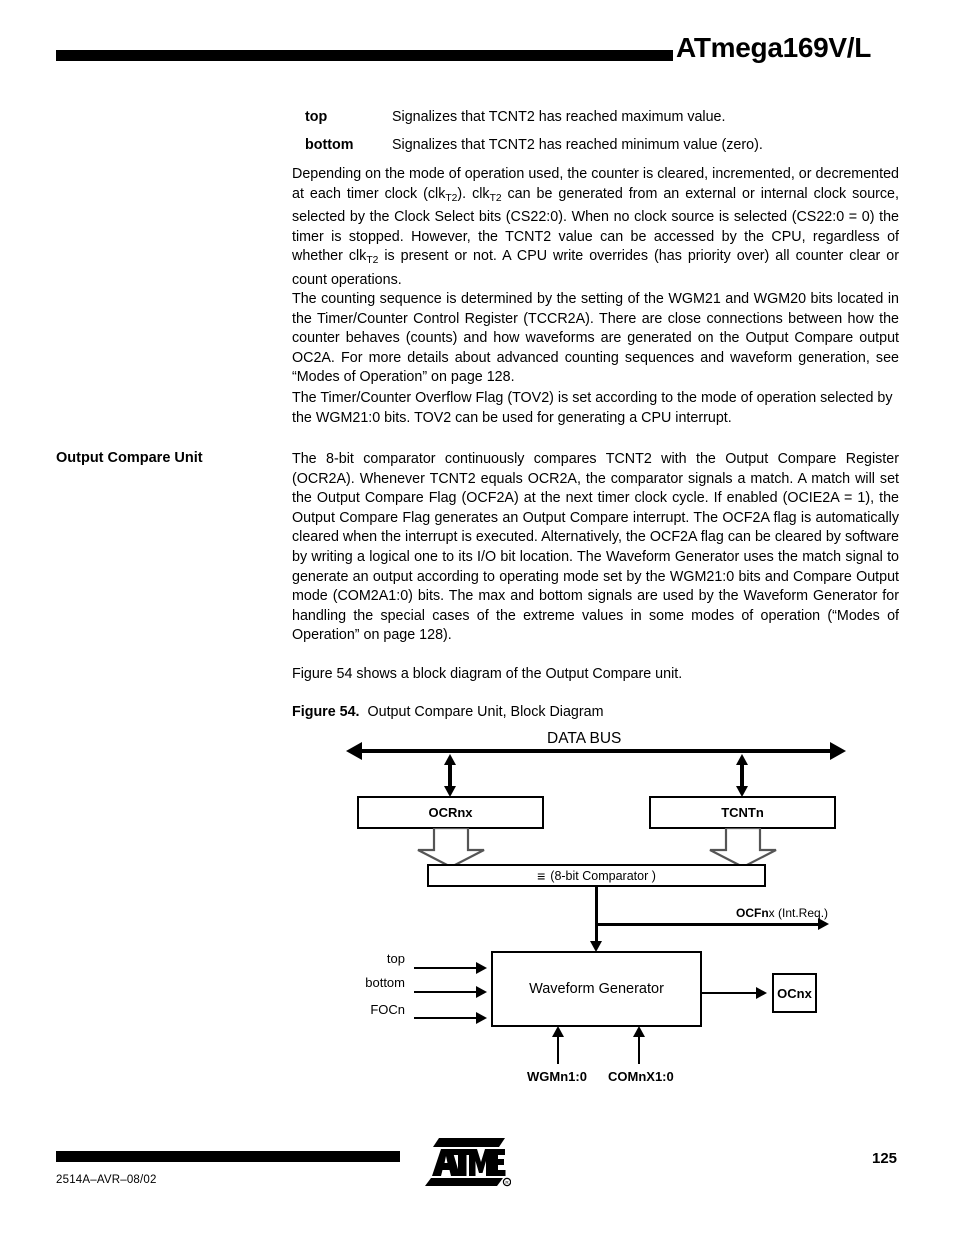 This screenshot has width=954, height=1235. Describe the element at coordinates (885, 1158) in the screenshot. I see `footer-page-number: 125` at that location.